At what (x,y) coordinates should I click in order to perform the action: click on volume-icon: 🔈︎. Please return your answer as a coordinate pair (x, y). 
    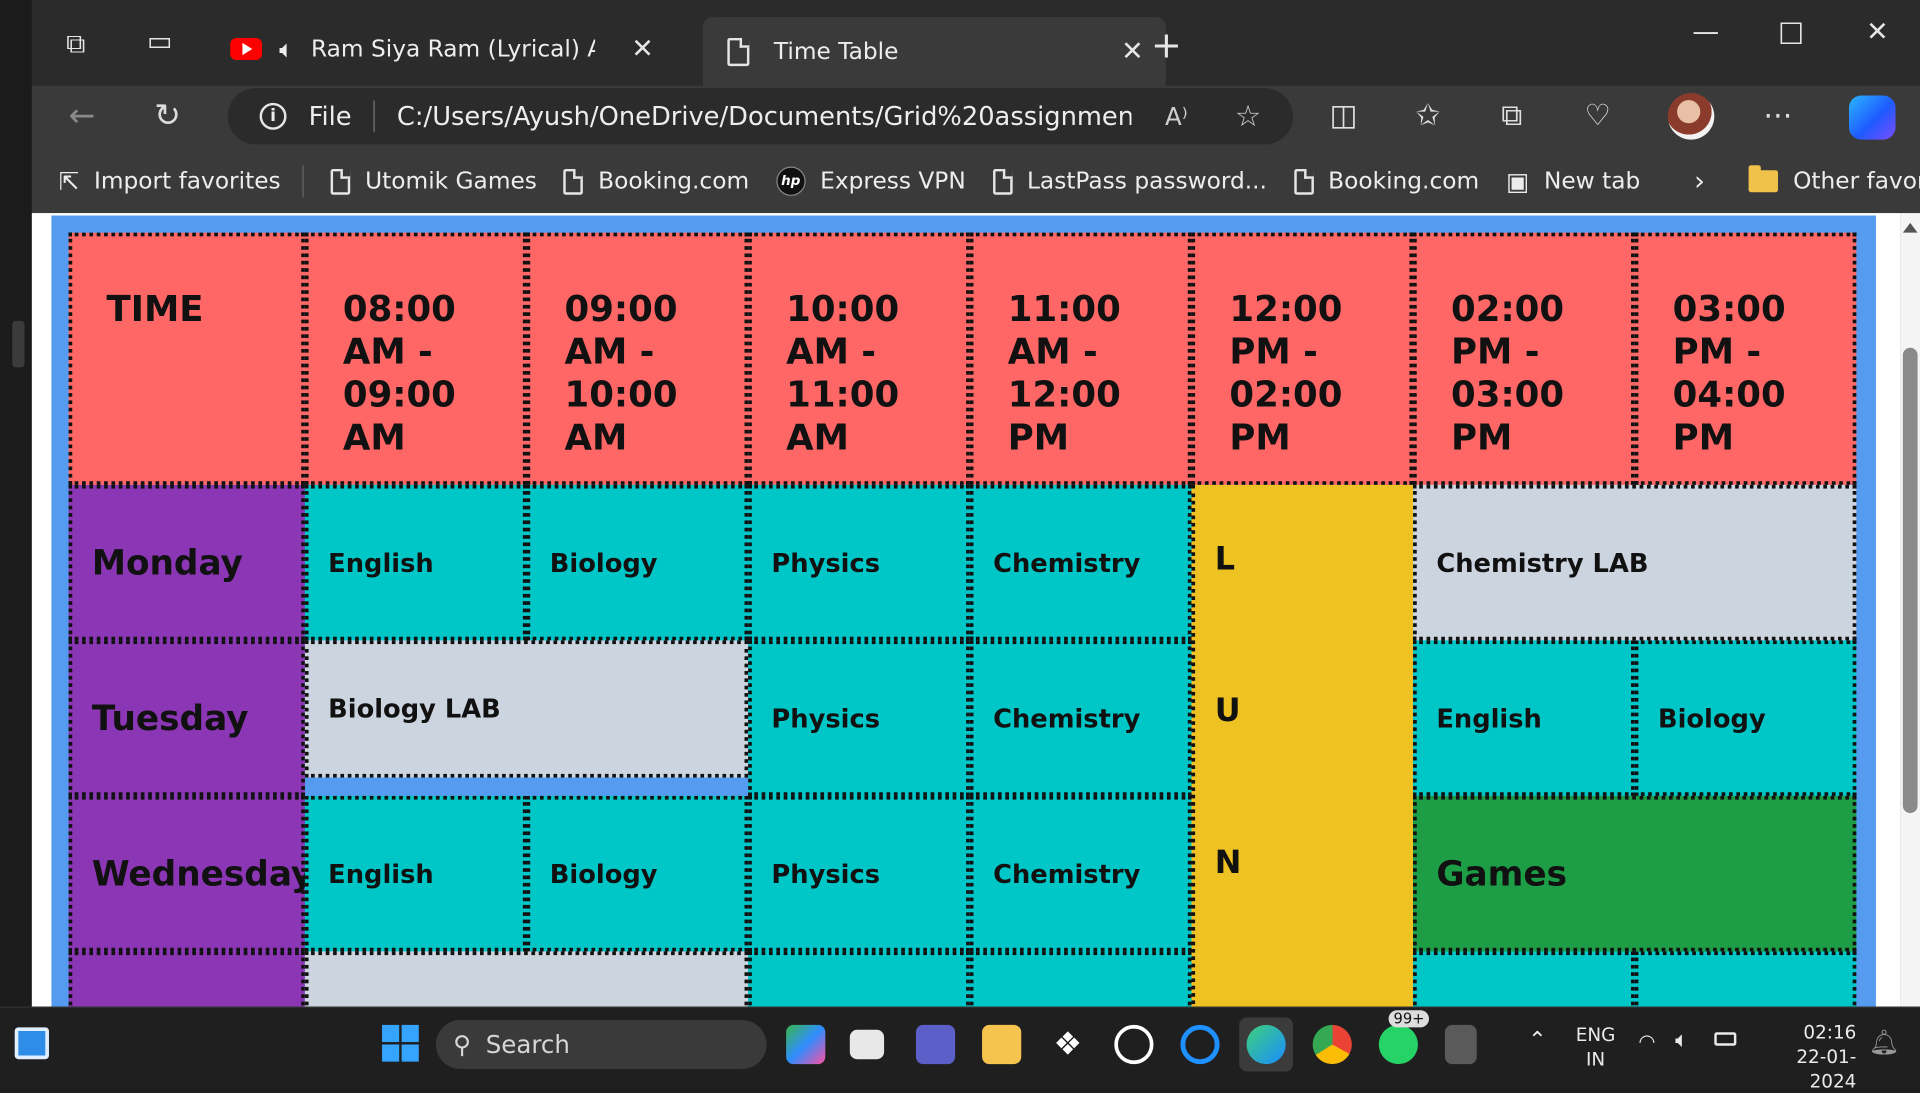
    Looking at the image, I should click on (1681, 1040).